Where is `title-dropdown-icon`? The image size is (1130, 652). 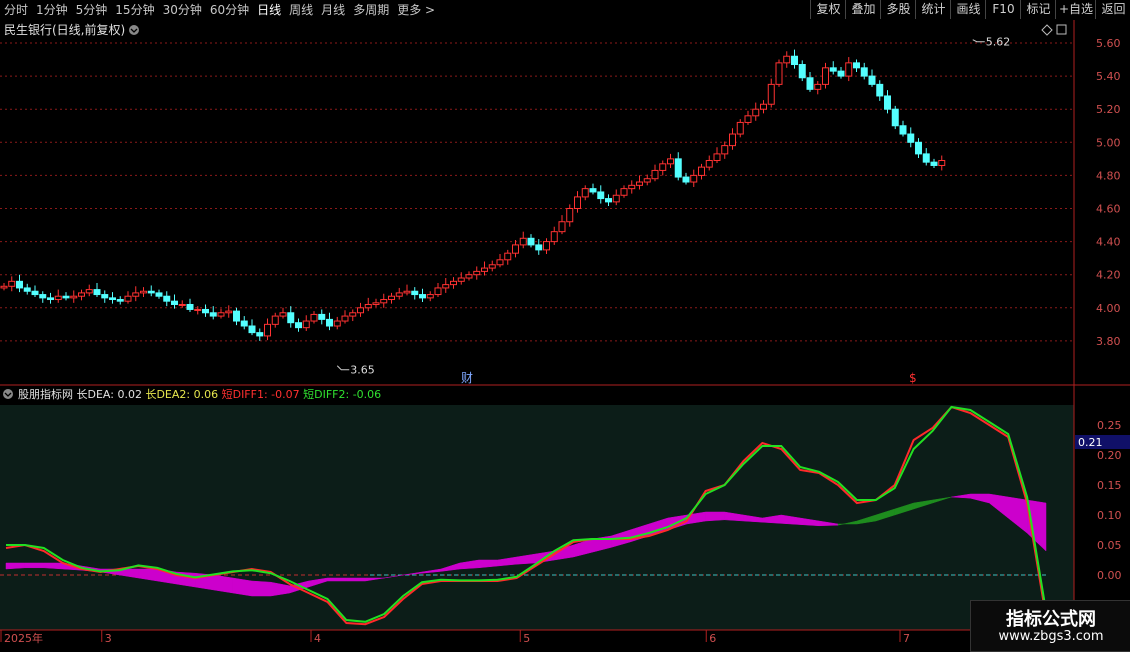
title-dropdown-icon is located at coordinates (134, 30).